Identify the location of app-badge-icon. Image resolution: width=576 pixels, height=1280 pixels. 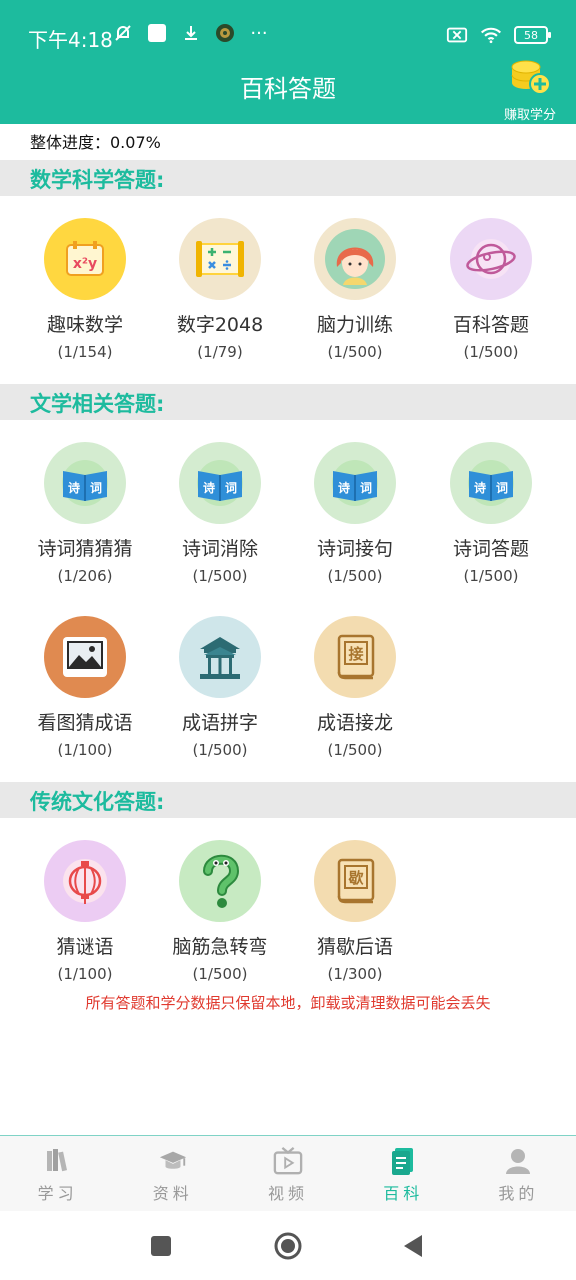
(225, 33).